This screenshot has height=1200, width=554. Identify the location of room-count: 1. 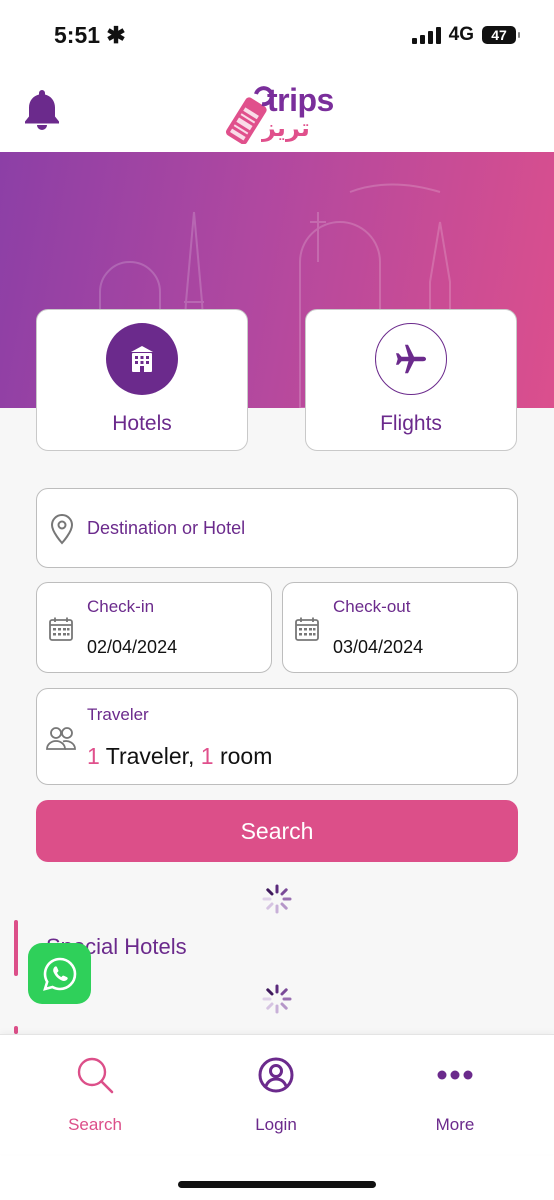
(207, 756).